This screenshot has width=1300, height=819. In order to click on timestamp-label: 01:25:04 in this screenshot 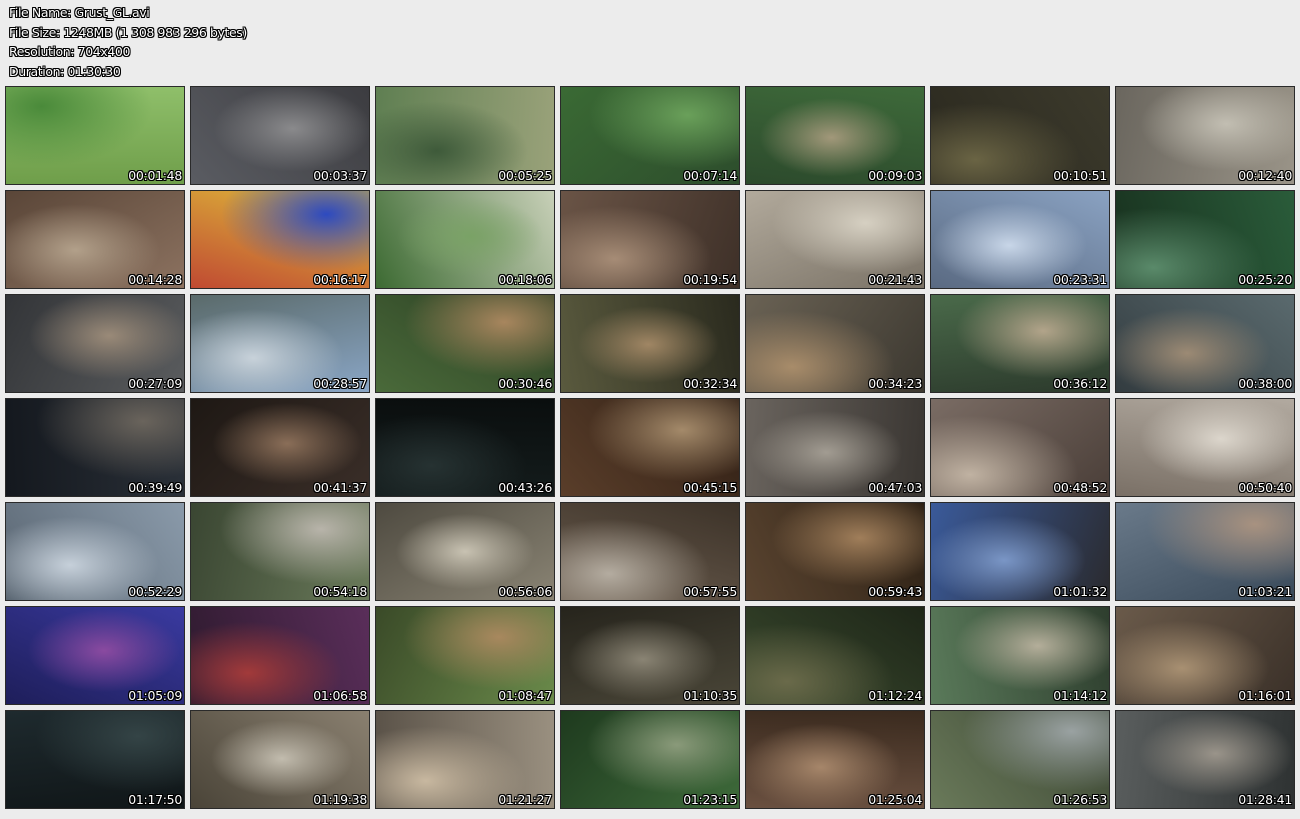, I will do `click(895, 799)`.